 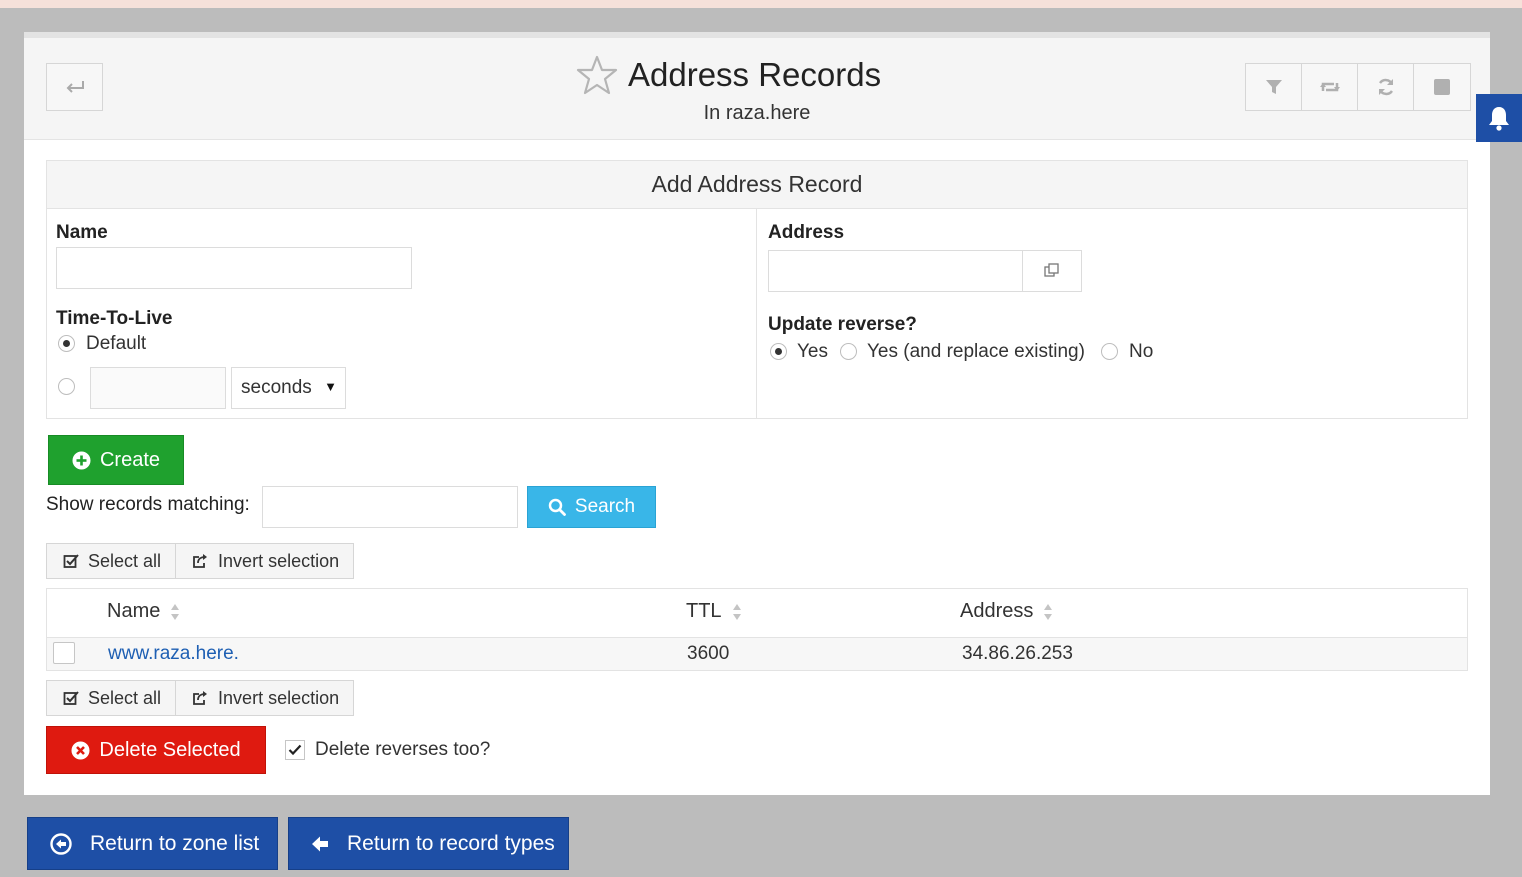 I want to click on ttl-input, so click(x=158, y=388).